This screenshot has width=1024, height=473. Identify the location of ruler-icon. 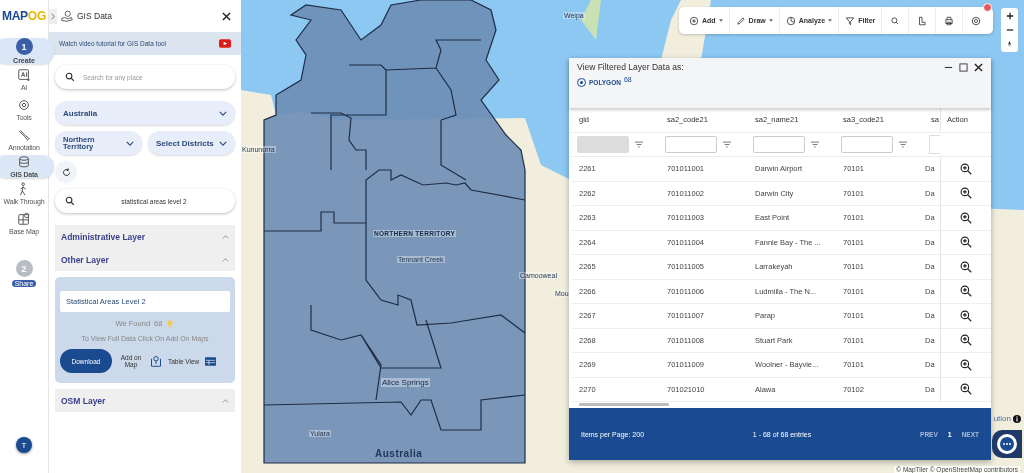
(922, 20).